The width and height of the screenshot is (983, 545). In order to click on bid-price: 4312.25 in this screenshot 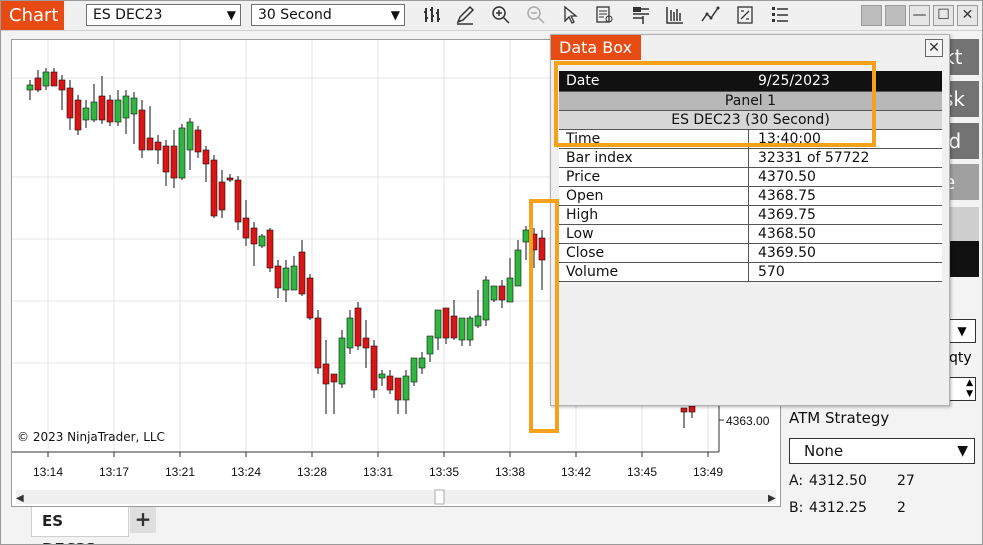, I will do `click(838, 508)`.